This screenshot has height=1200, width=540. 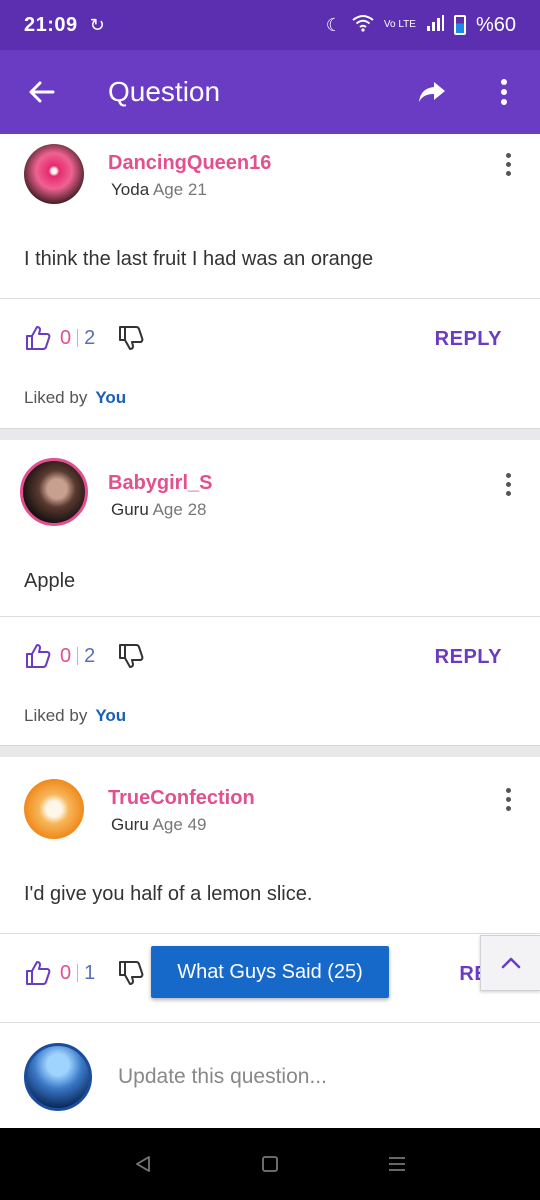 I want to click on status-bar: 21:09 ↻ ☾ Vo LTE %60, so click(x=270, y=25).